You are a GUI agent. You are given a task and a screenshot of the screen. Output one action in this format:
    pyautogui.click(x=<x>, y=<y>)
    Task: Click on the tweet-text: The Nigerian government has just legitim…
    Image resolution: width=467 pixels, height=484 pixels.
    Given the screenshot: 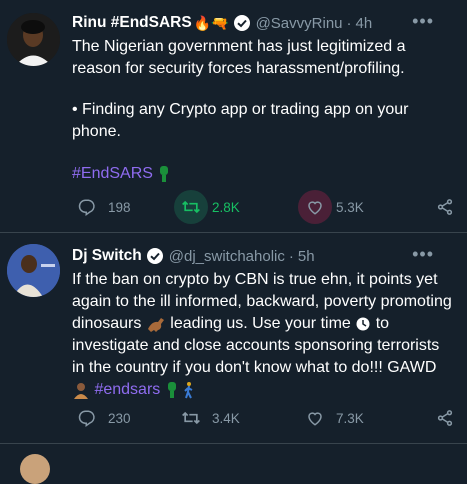 What is the action you would take?
    pyautogui.click(x=239, y=57)
    